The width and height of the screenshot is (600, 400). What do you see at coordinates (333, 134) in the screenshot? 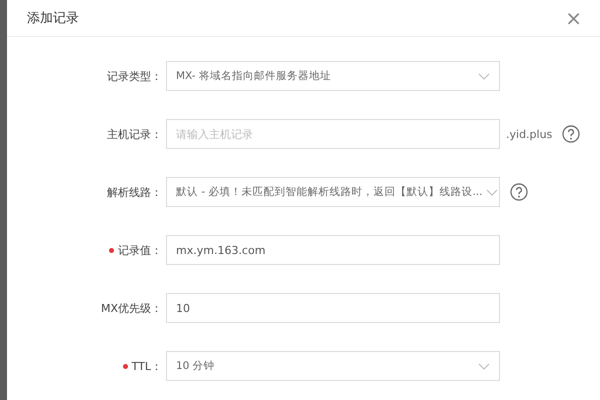
I see `input-field: 请输入主机记录` at bounding box center [333, 134].